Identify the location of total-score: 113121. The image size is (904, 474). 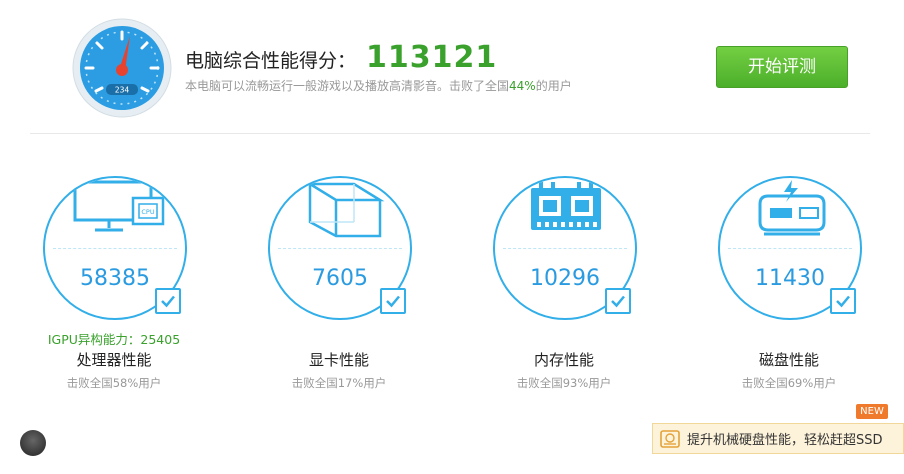
(432, 57).